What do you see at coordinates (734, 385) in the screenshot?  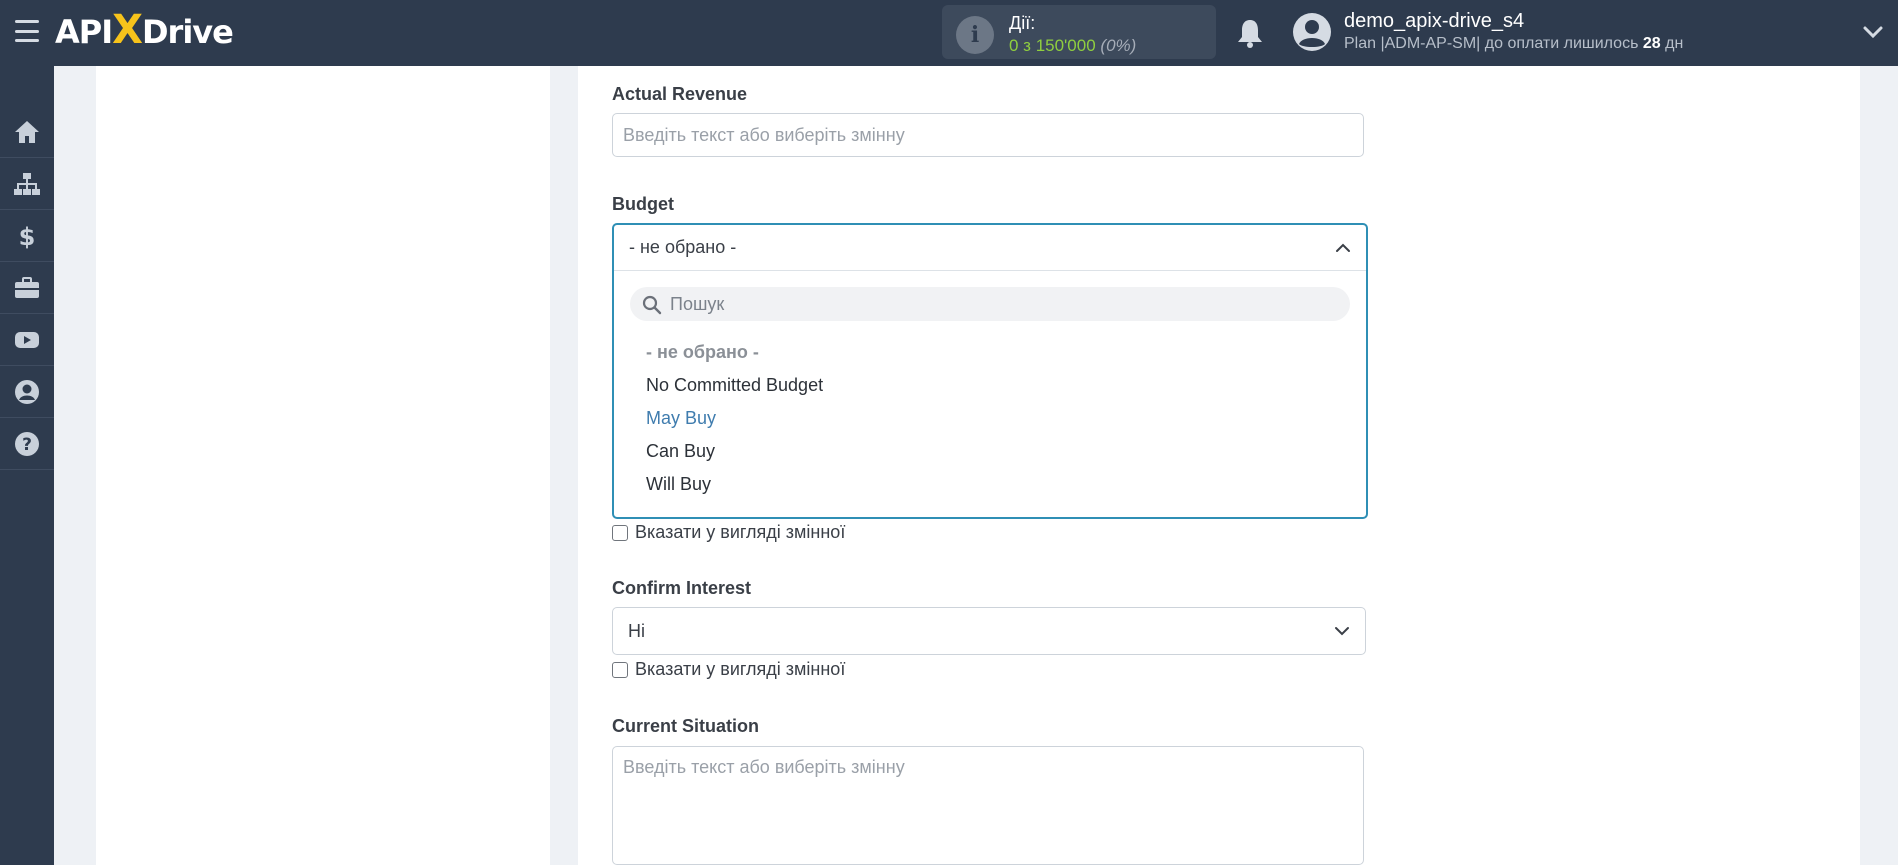 I see `budget-option: No Committed Budget` at bounding box center [734, 385].